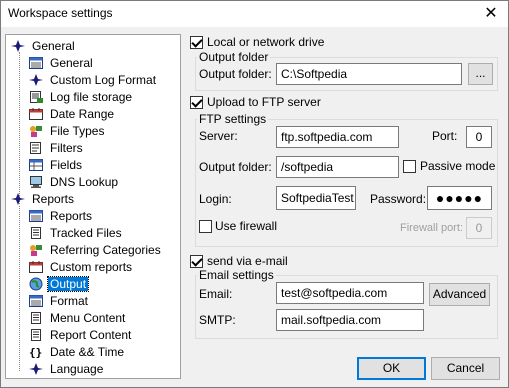  I want to click on port-label: Port:, so click(445, 136).